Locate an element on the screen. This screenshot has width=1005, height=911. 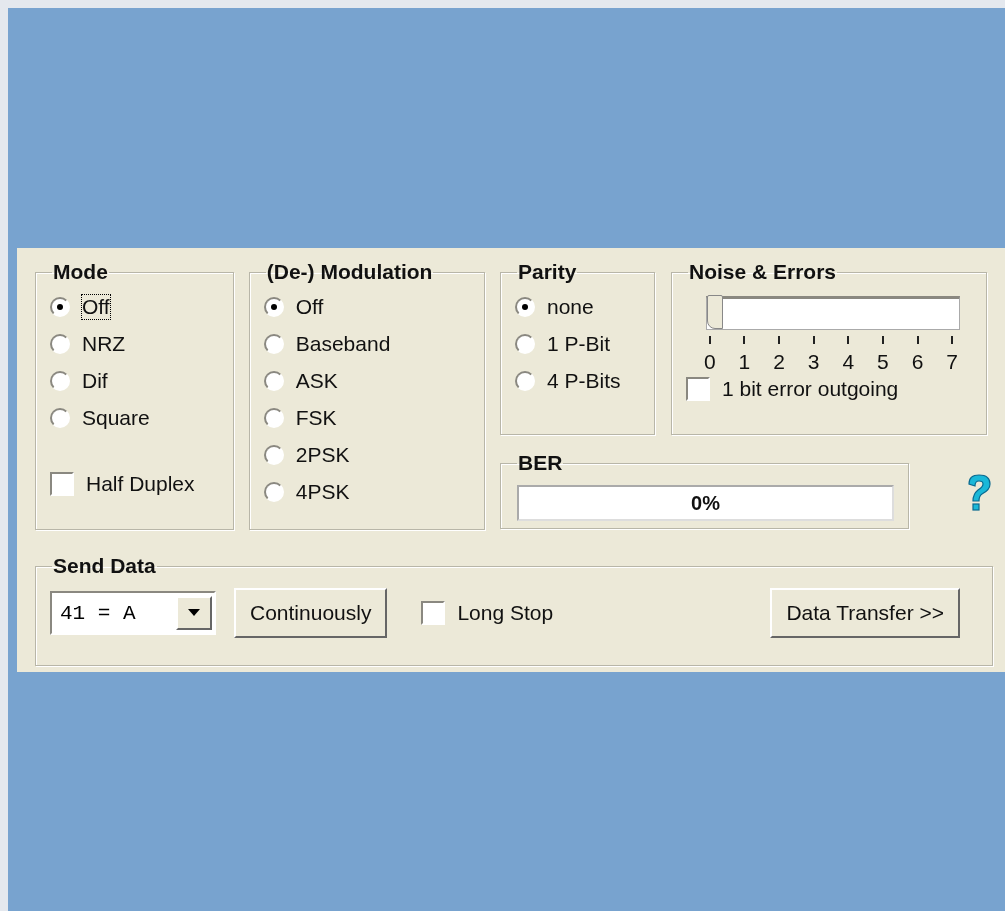
tick-label: 1 is located at coordinates (744, 355).